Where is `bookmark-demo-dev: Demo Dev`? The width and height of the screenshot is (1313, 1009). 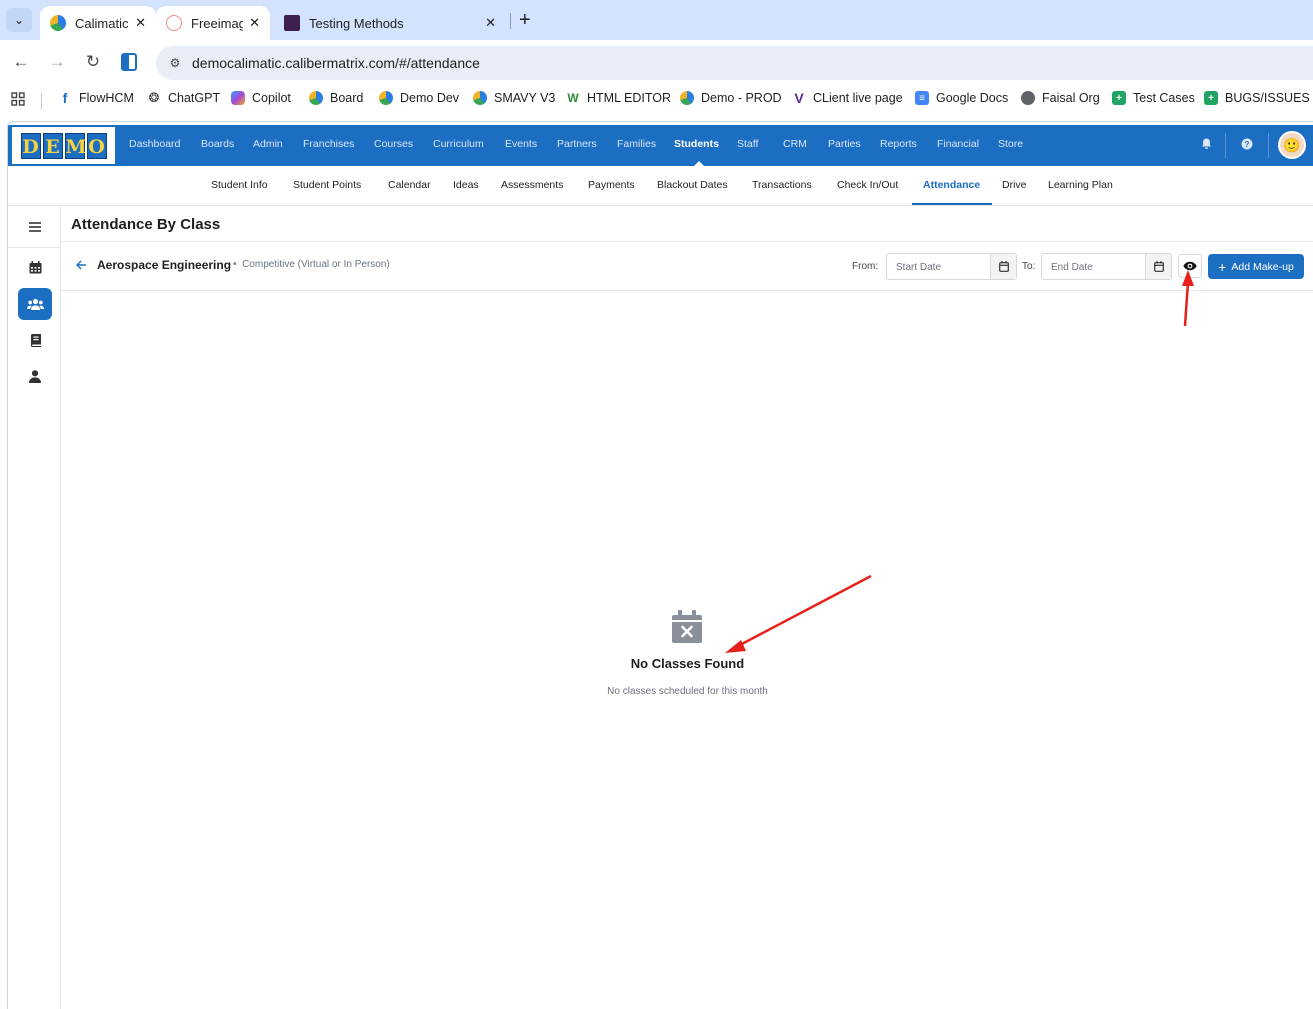 bookmark-demo-dev: Demo Dev is located at coordinates (419, 98).